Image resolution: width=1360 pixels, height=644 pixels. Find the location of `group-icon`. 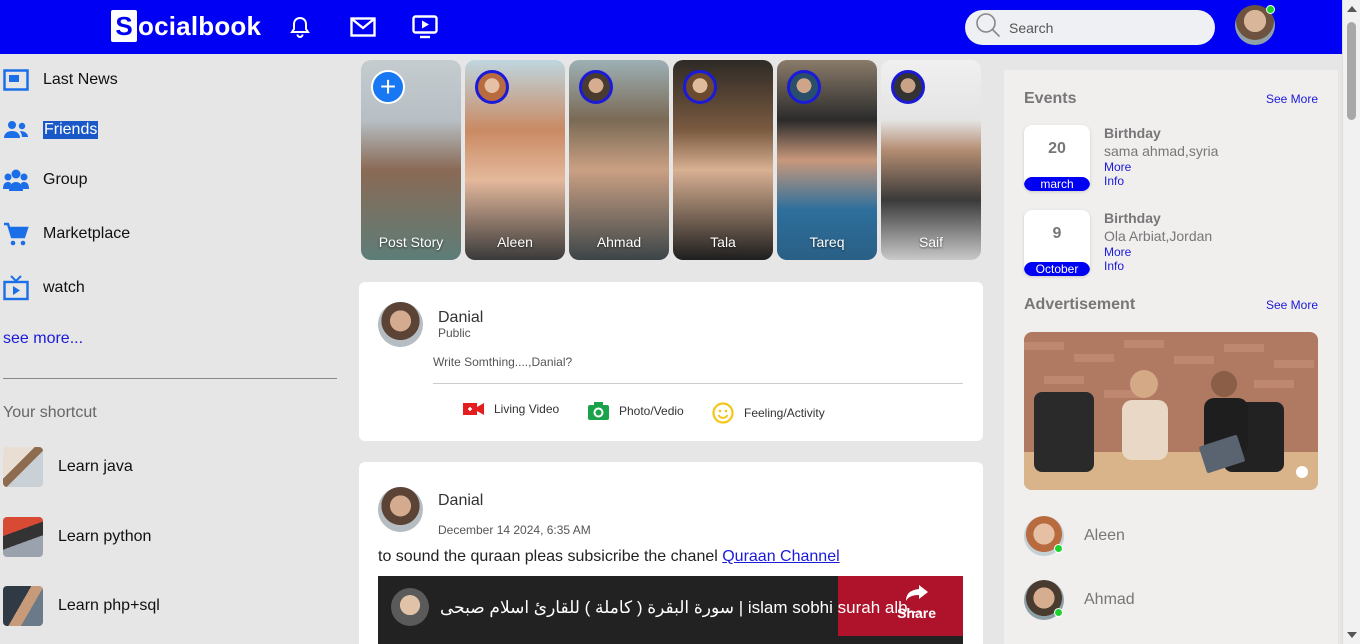

group-icon is located at coordinates (16, 180).